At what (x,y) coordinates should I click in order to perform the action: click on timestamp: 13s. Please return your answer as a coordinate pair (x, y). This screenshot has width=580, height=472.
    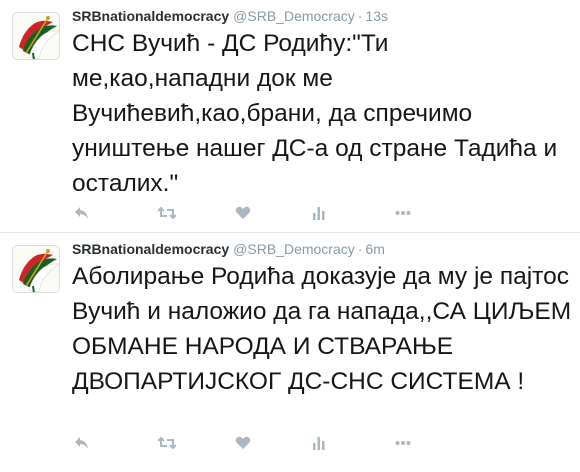
    Looking at the image, I should click on (376, 16).